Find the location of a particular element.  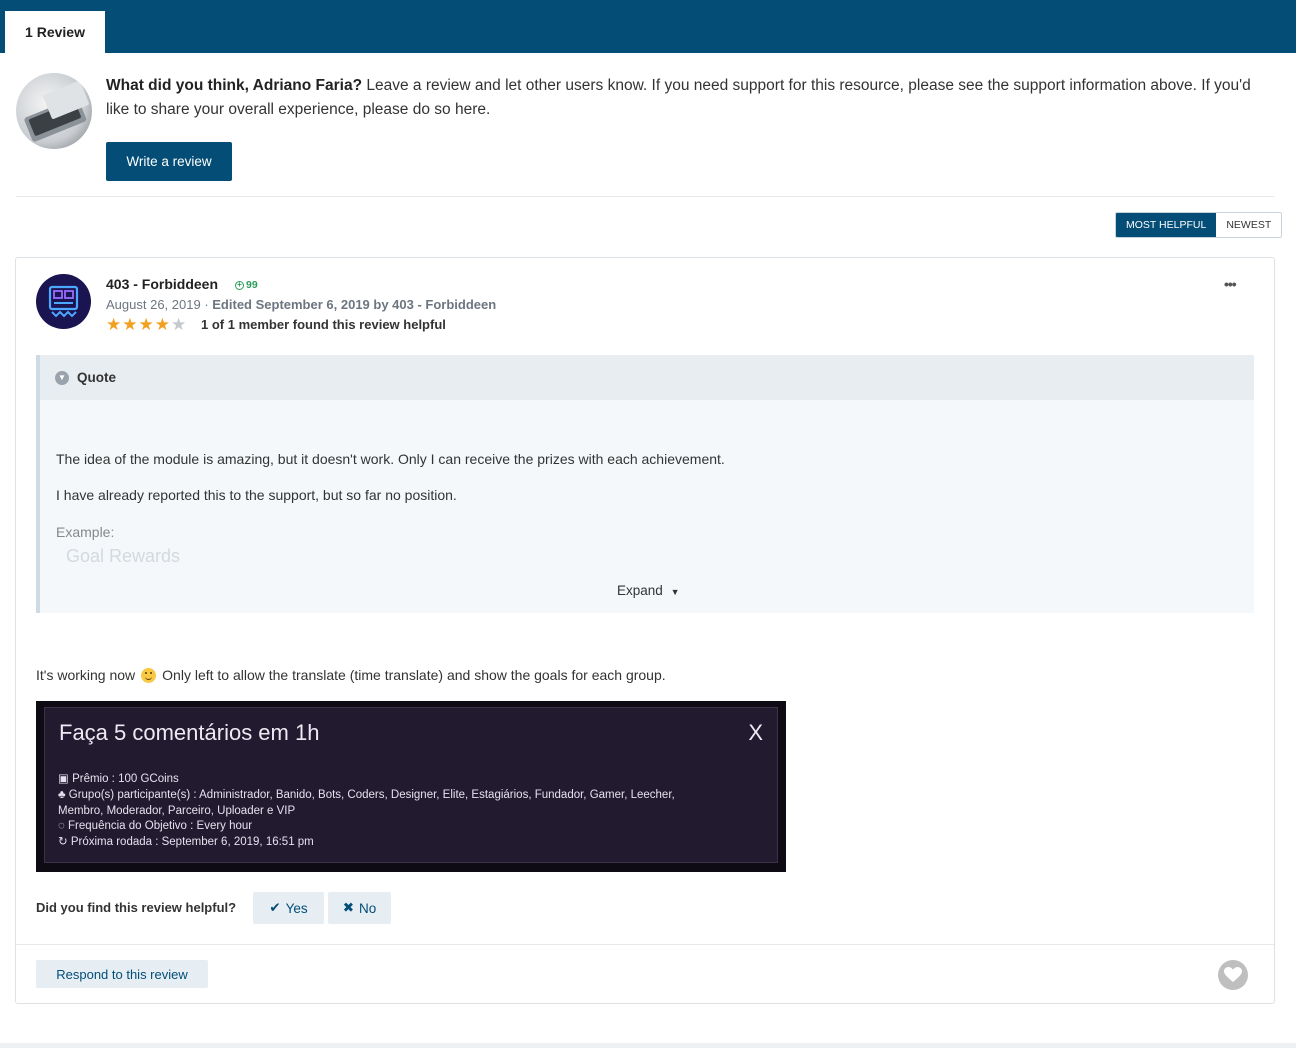

sort-toggle: MOST HELPFUL NEWEST is located at coordinates (1199, 225).